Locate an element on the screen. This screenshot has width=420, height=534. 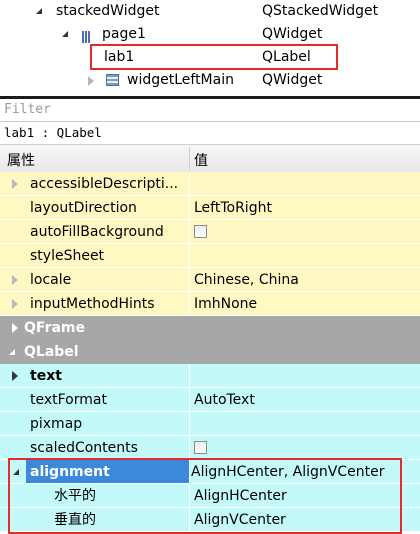
tree-object-name: stackedWidget is located at coordinates (108, 11).